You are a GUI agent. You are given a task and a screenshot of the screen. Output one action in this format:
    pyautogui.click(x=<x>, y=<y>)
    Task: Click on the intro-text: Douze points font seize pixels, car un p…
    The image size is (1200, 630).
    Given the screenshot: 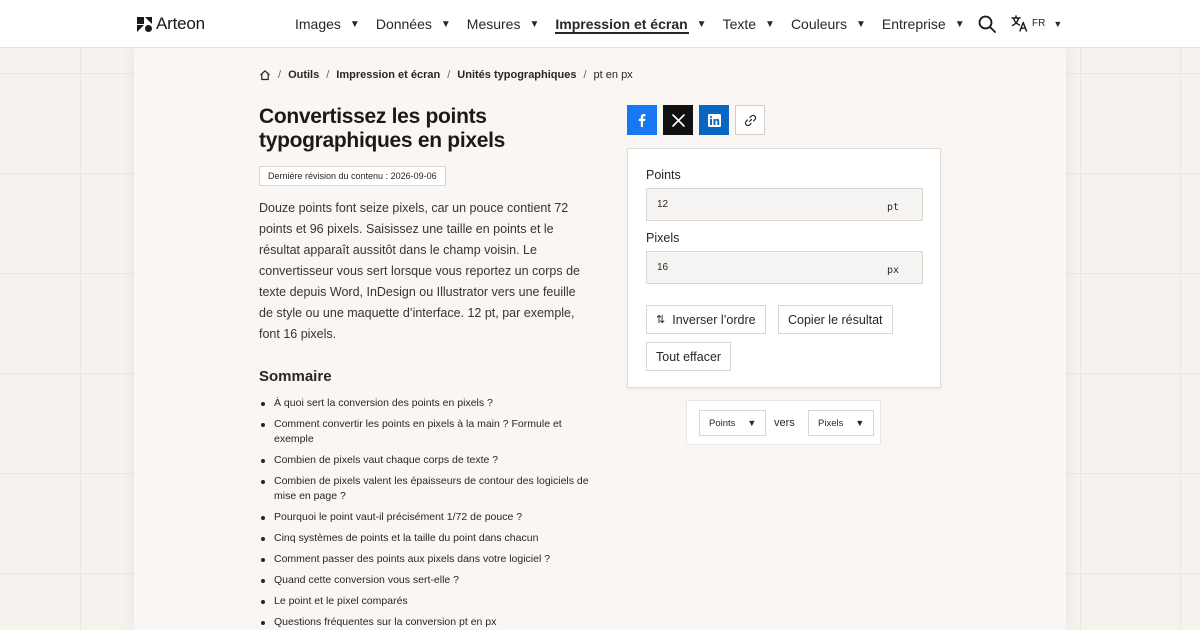 What is the action you would take?
    pyautogui.click(x=419, y=271)
    